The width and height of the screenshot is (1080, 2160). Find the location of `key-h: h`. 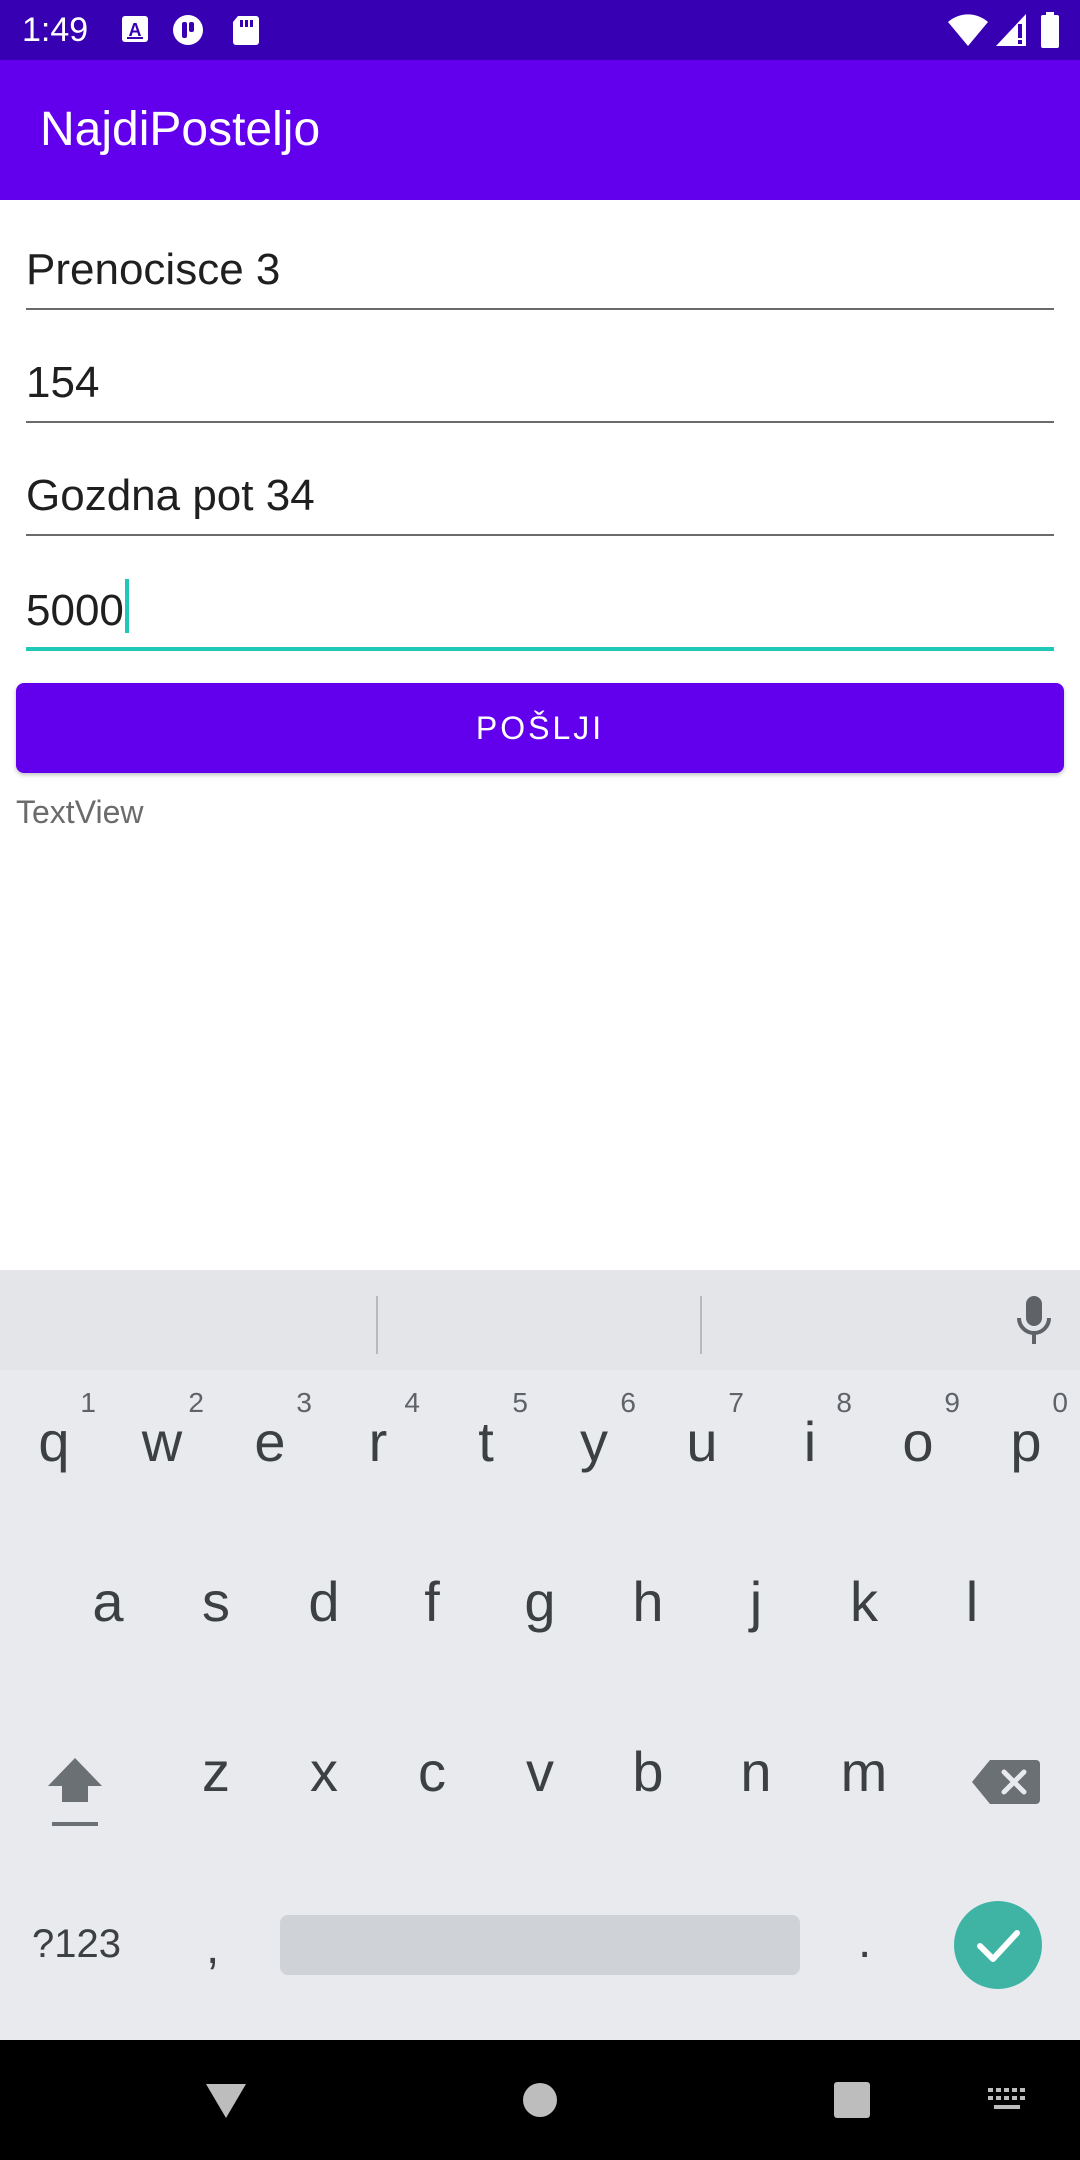

key-h: h is located at coordinates (648, 1615).